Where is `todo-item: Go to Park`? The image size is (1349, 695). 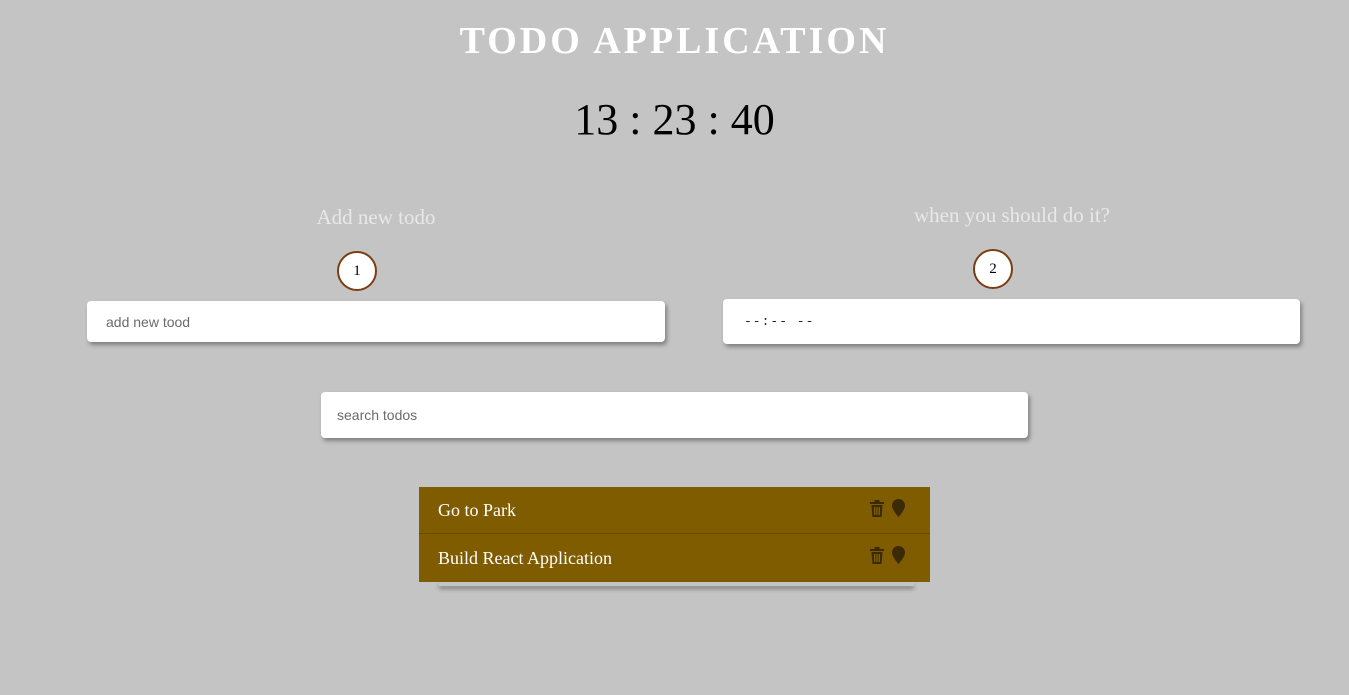
todo-item: Go to Park is located at coordinates (674, 510).